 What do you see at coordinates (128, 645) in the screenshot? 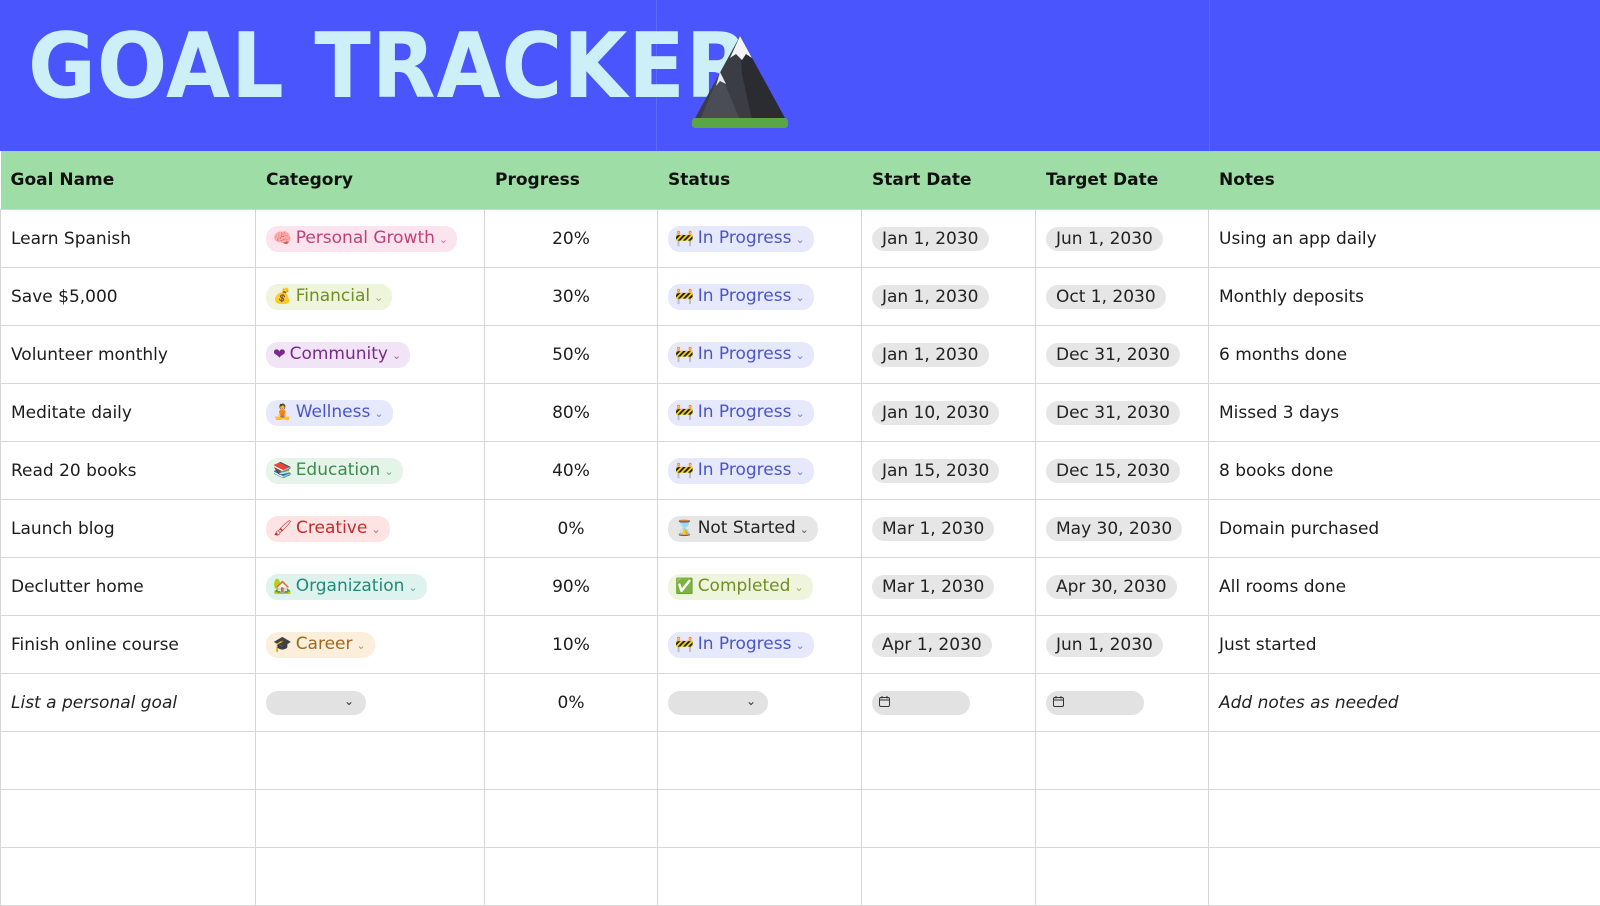
I see `goal-name-cell: Finish online course` at bounding box center [128, 645].